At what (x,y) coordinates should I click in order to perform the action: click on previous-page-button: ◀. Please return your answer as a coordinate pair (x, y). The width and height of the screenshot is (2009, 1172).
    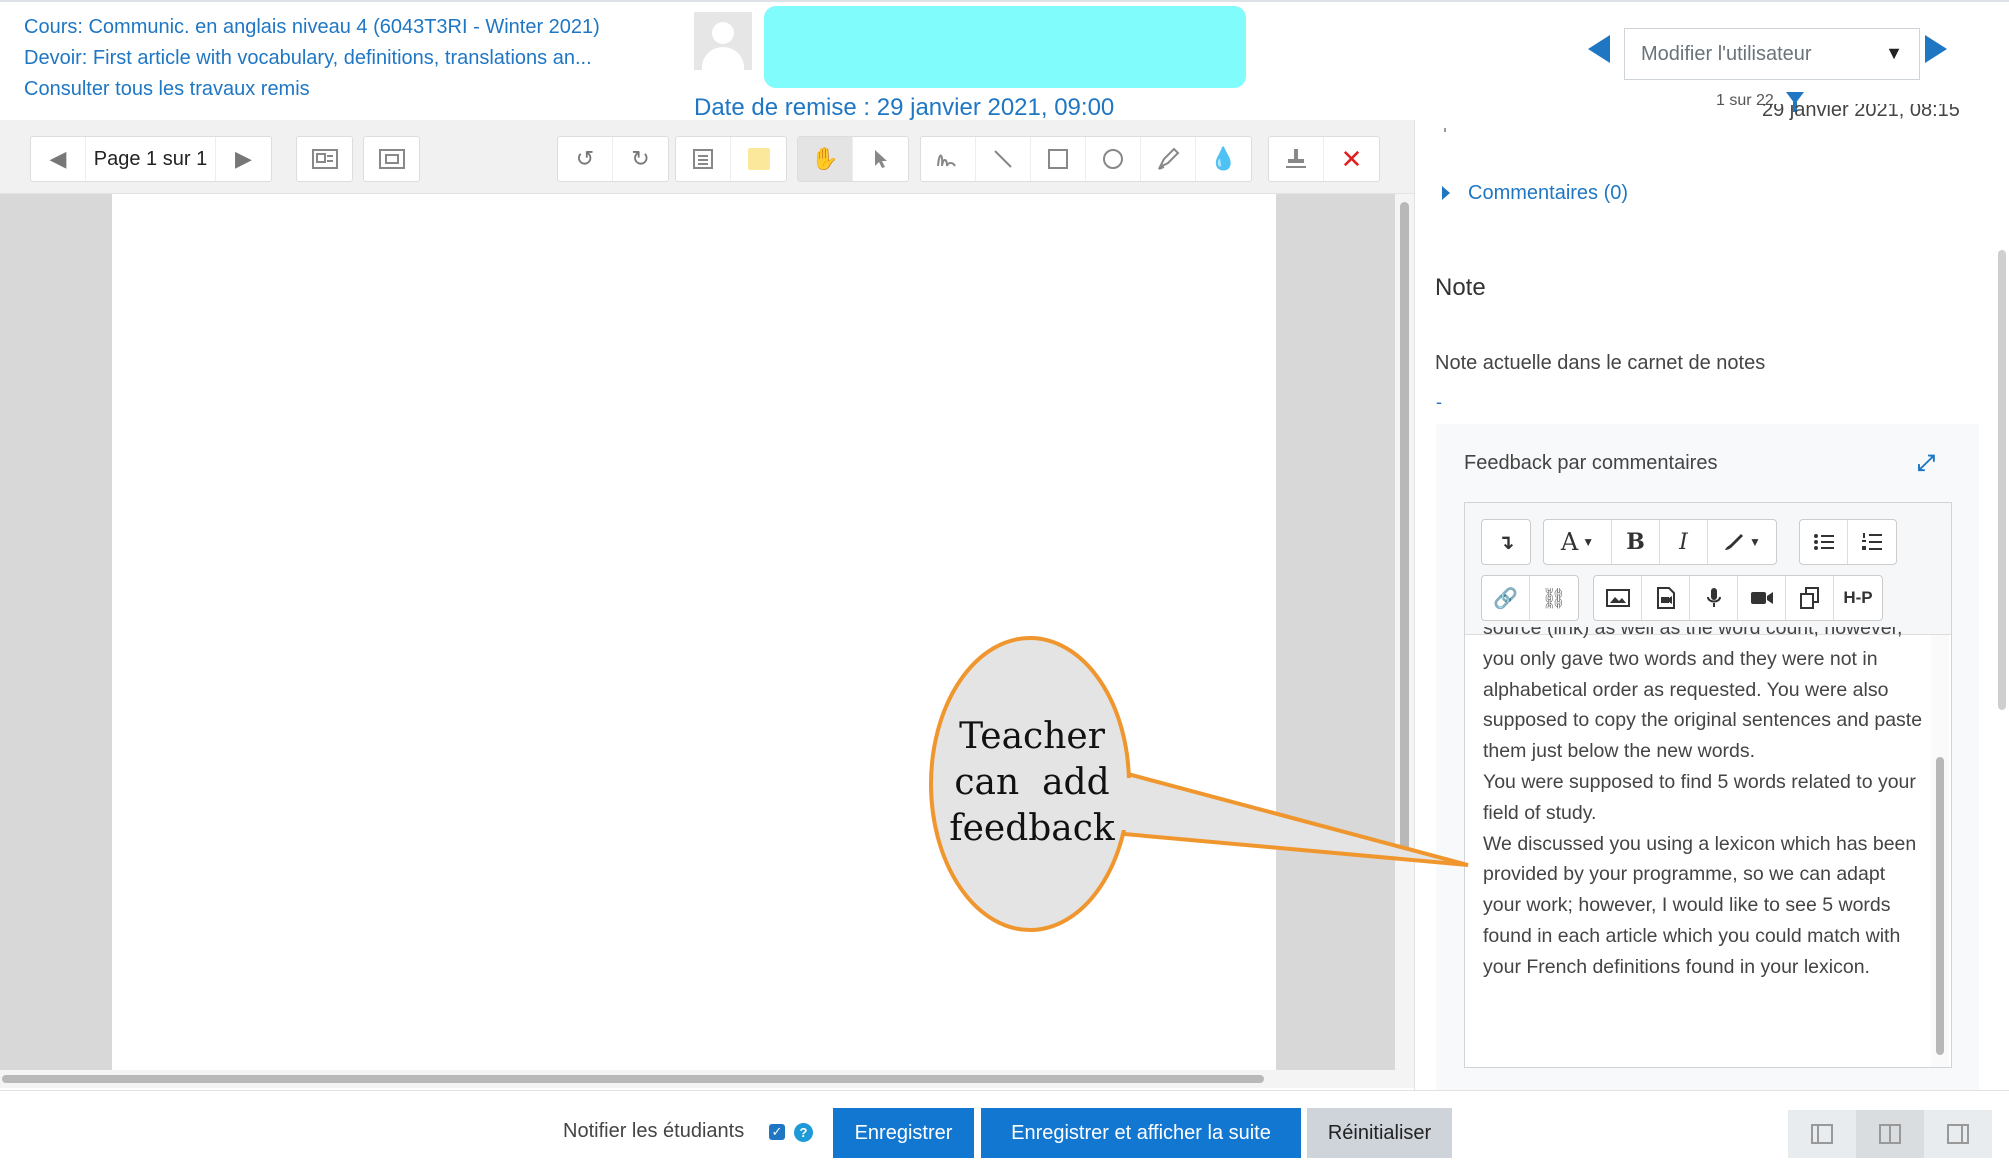
    Looking at the image, I should click on (58, 159).